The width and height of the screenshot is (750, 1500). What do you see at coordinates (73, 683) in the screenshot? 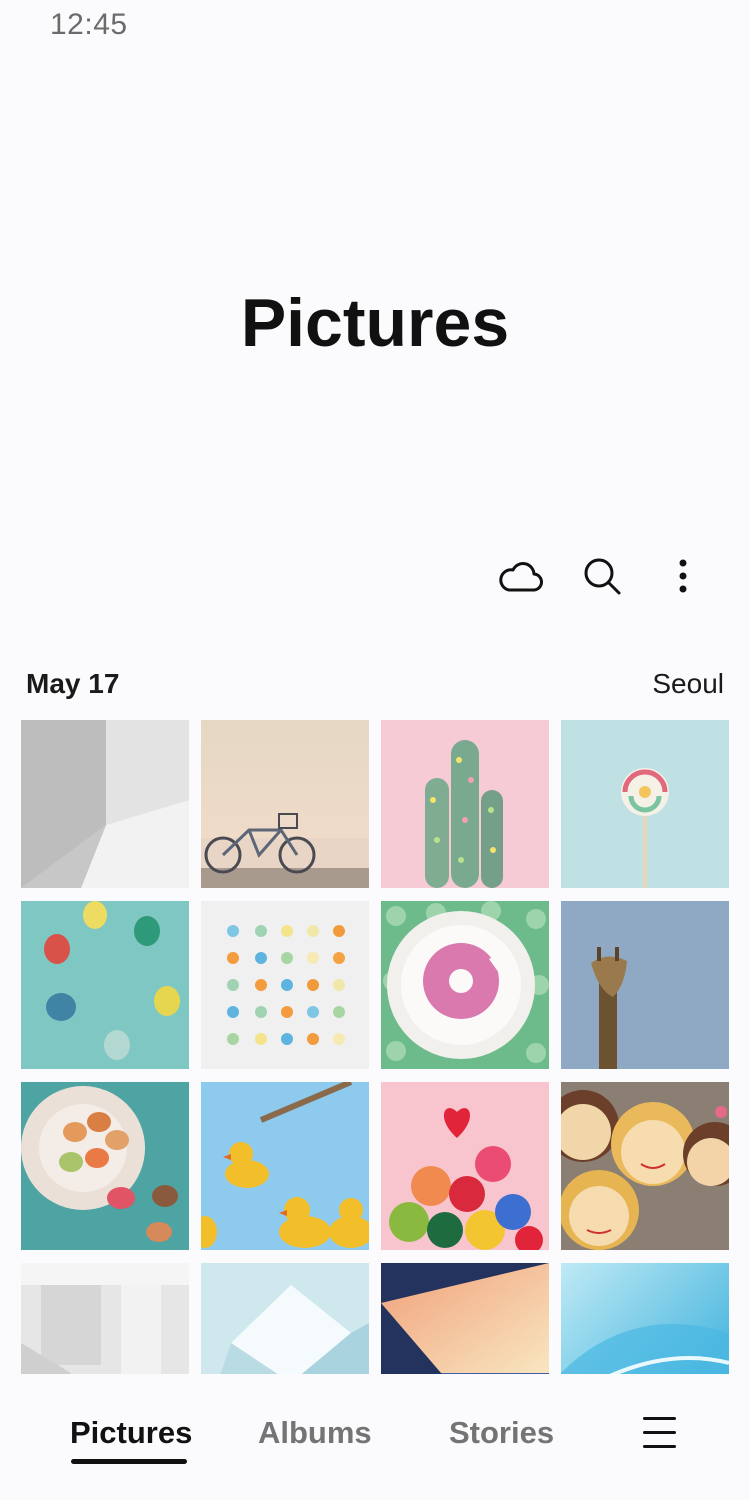
I see `section-date: May 17` at bounding box center [73, 683].